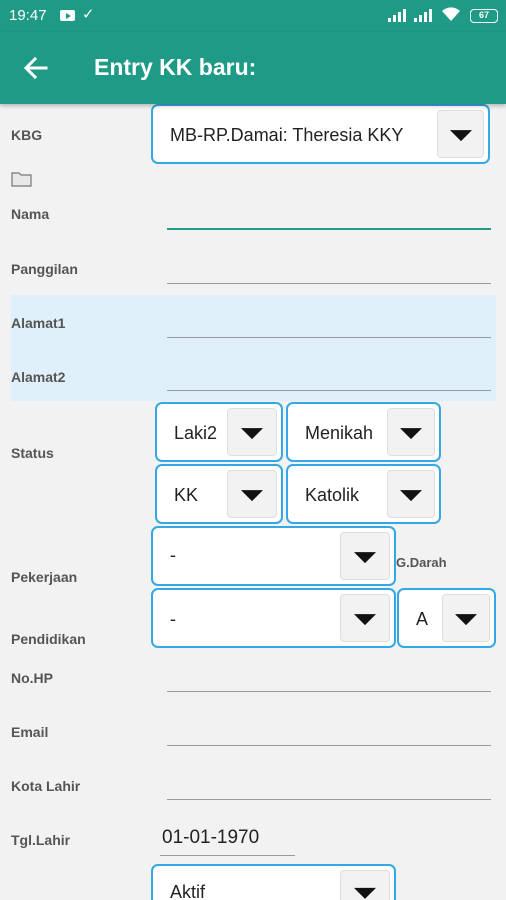 The width and height of the screenshot is (506, 900). What do you see at coordinates (32, 678) in the screenshot?
I see `nohp-label: No.HP` at bounding box center [32, 678].